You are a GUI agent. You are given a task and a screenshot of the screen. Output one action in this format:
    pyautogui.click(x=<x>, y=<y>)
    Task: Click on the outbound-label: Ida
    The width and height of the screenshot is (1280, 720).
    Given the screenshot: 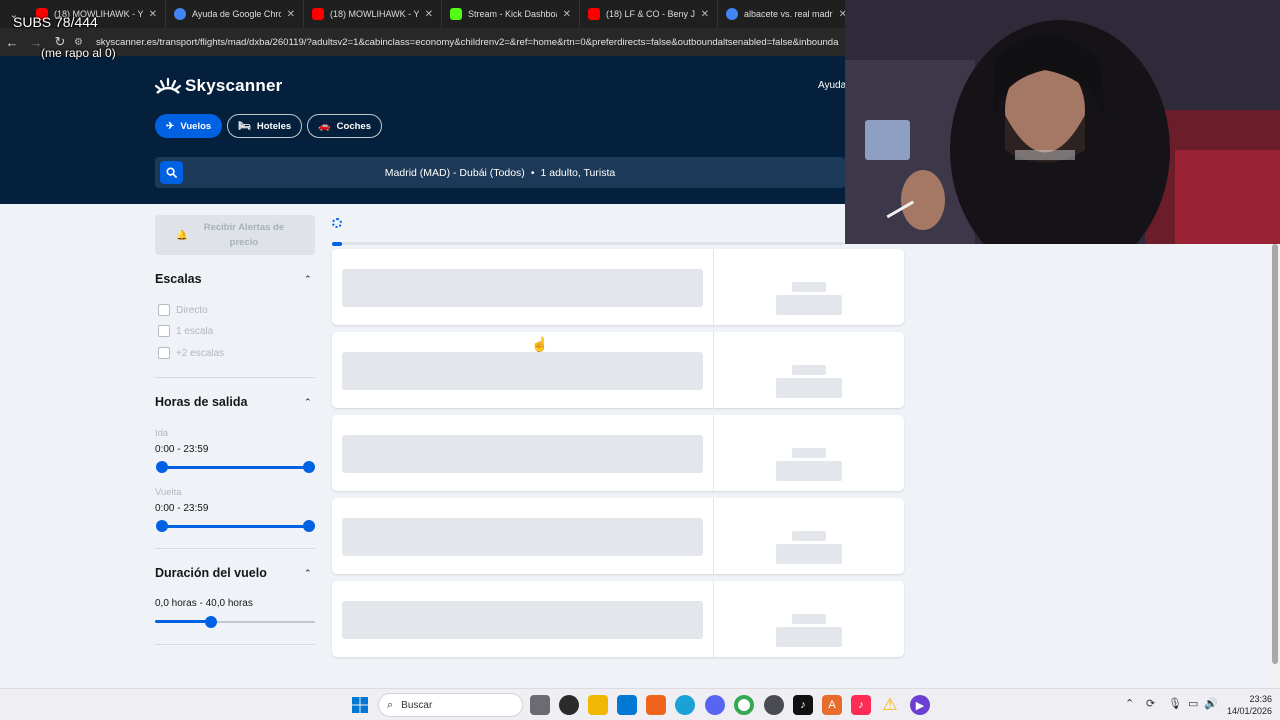 What is the action you would take?
    pyautogui.click(x=162, y=433)
    